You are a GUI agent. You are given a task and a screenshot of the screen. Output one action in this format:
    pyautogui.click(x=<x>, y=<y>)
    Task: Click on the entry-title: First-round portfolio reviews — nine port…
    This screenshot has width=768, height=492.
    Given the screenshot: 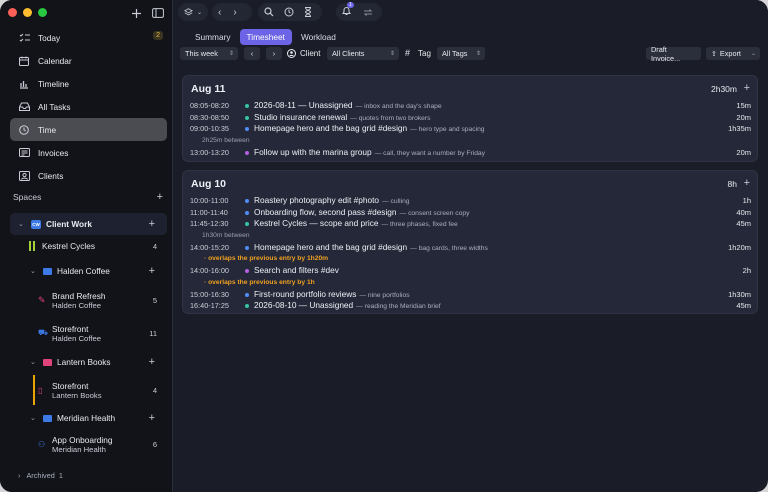 What is the action you would take?
    pyautogui.click(x=332, y=294)
    